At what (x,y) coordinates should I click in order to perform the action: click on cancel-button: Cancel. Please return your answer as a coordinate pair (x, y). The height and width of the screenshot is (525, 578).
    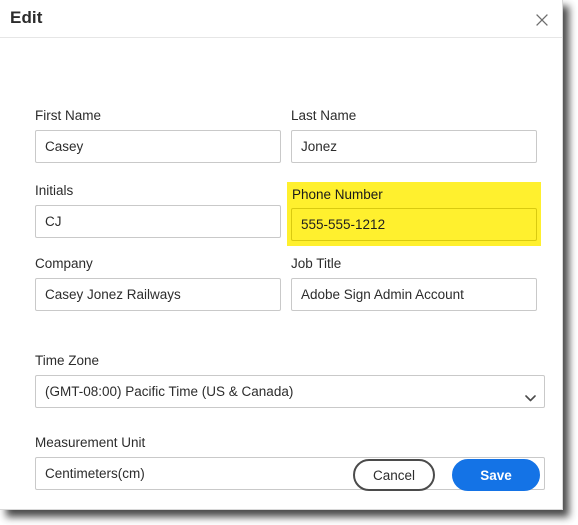
    Looking at the image, I should click on (393, 475).